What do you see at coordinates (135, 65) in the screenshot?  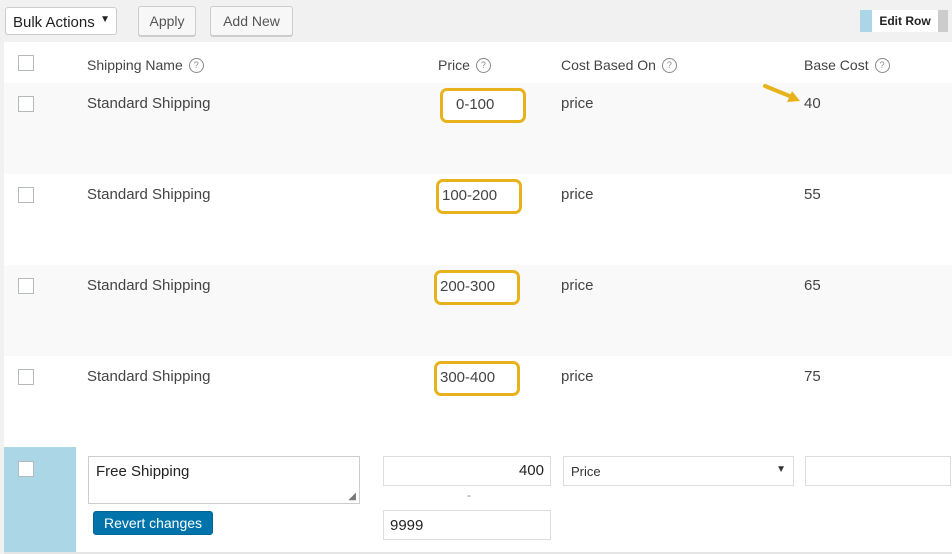 I see `column-shipping-name-label: Shipping Name` at bounding box center [135, 65].